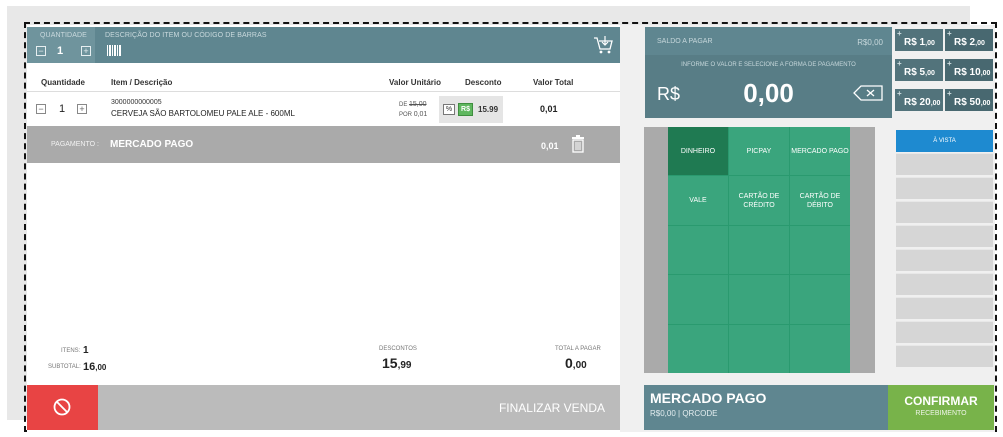  I want to click on finalize-sale-label: FINALIZAR VENDA, so click(551, 408).